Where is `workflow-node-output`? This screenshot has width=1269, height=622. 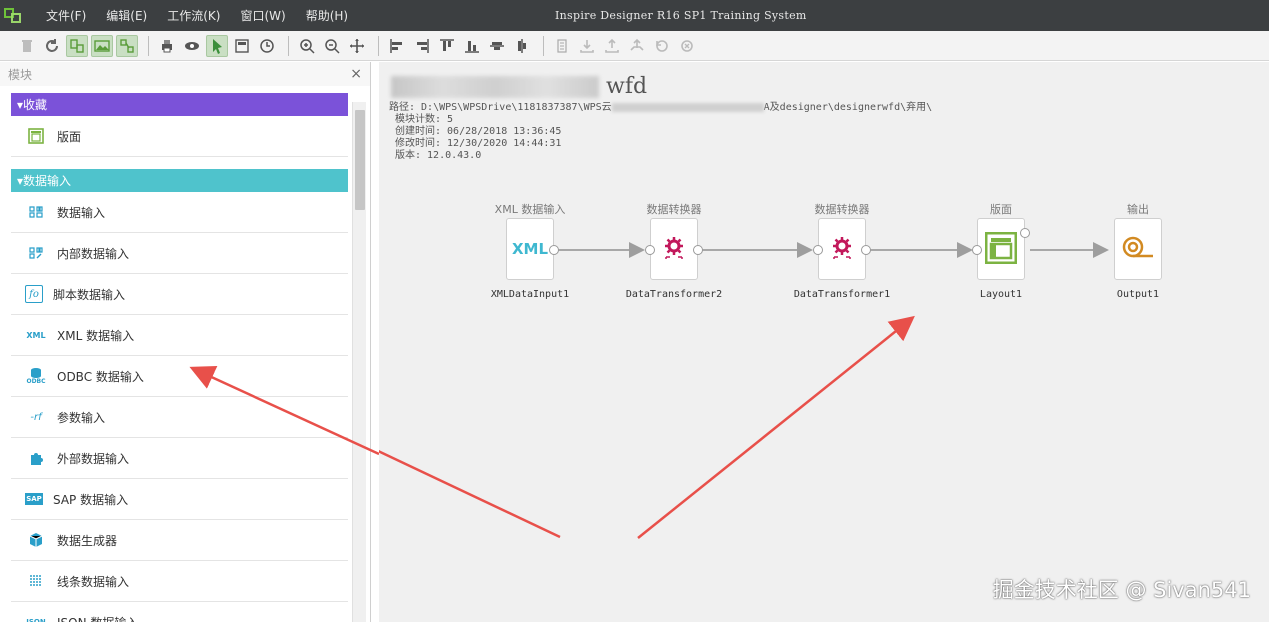
workflow-node-output is located at coordinates (1138, 249).